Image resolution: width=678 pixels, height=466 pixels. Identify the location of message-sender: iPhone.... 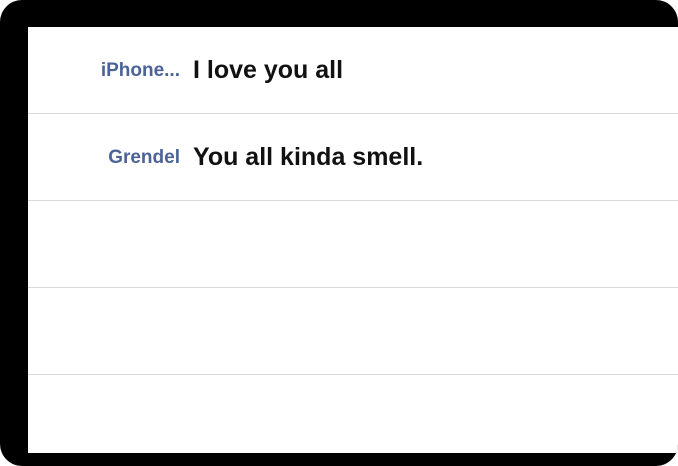
(140, 70).